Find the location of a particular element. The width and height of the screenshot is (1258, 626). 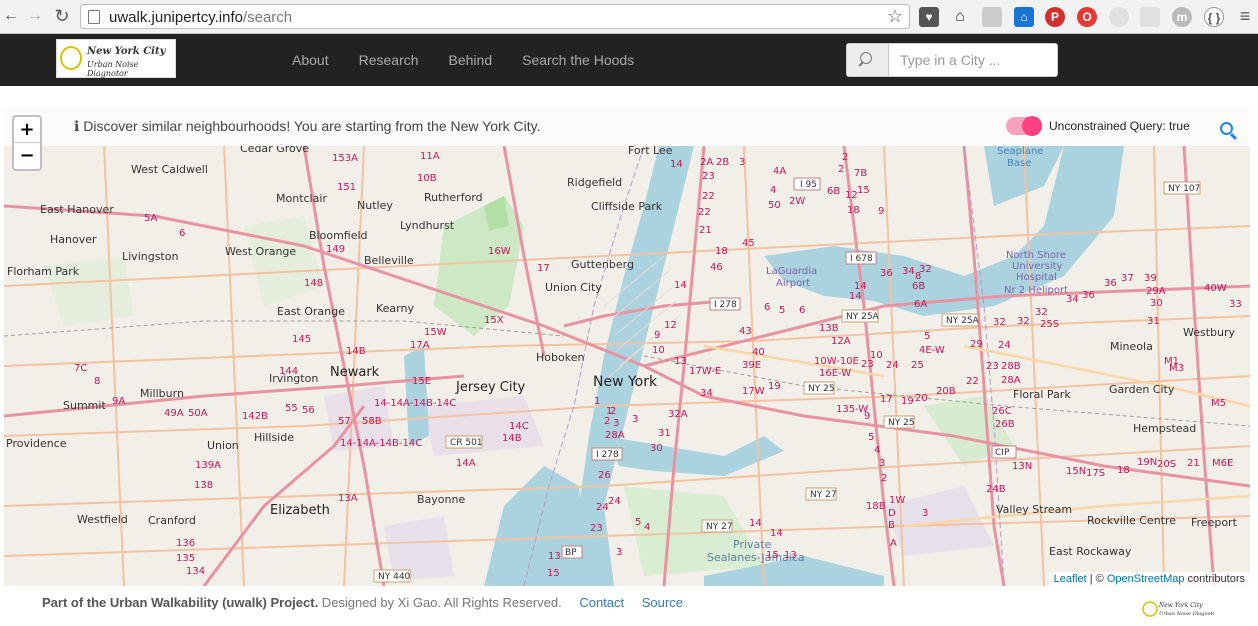

svg-text: I 678 is located at coordinates (861, 259).